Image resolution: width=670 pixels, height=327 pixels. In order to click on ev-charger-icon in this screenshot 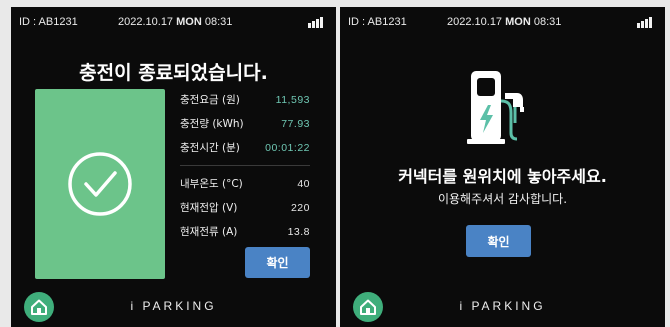, I will do `click(495, 107)`.